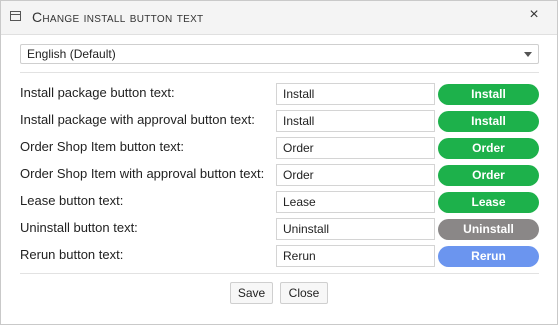 The width and height of the screenshot is (558, 325). Describe the element at coordinates (355, 256) in the screenshot. I see `rerun-input: Rerun` at that location.